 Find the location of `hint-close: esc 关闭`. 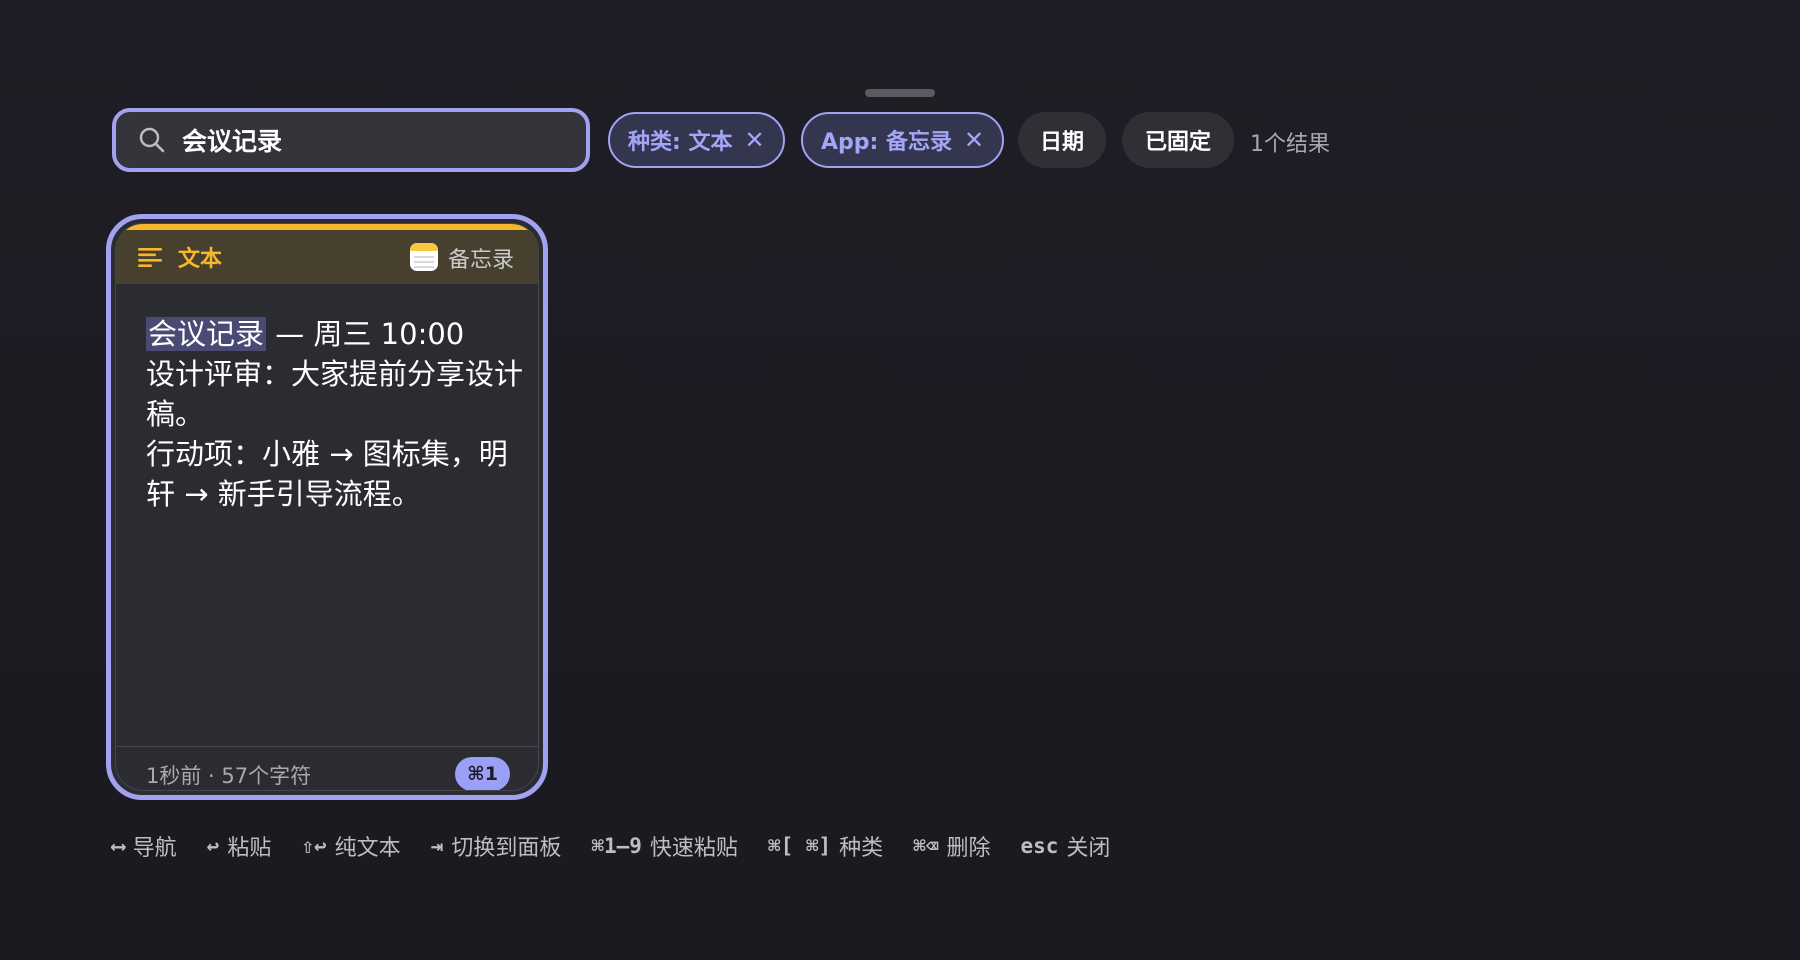

hint-close: esc 关闭 is located at coordinates (1065, 846).